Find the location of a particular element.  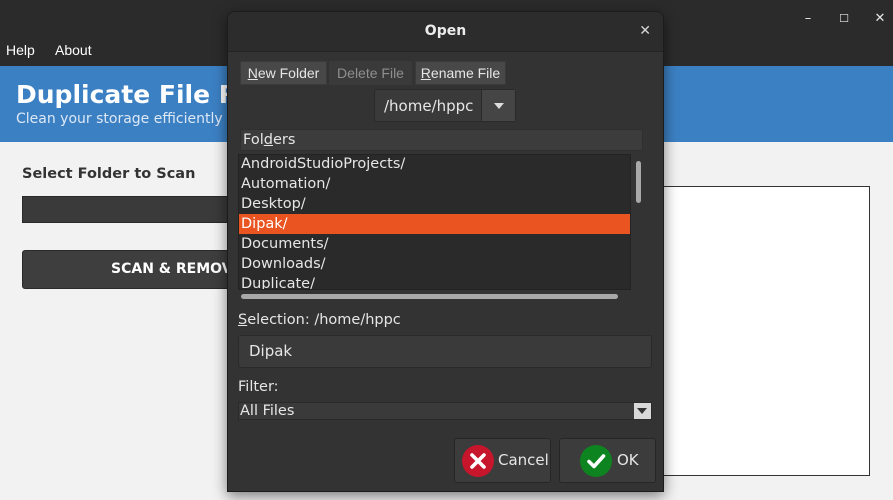

cancel-label: Cancel is located at coordinates (523, 460).